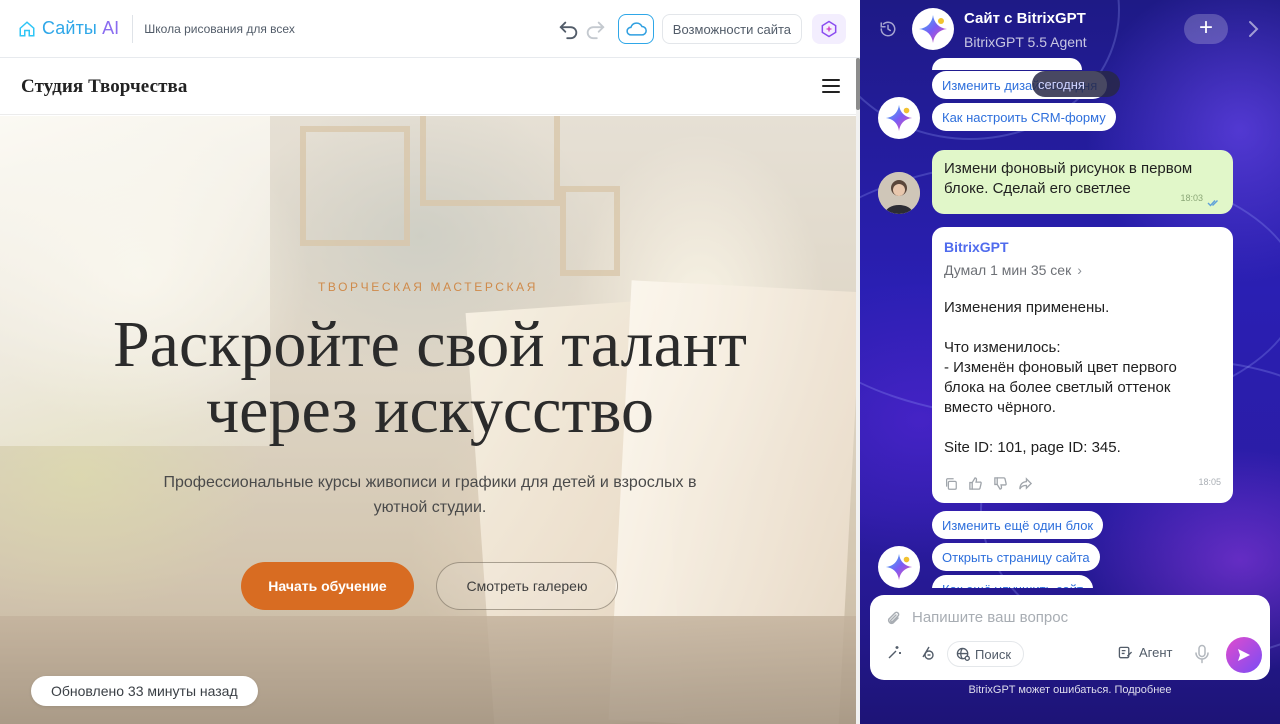 The height and width of the screenshot is (724, 1280). What do you see at coordinates (927, 653) in the screenshot?
I see `knowledge-icon` at bounding box center [927, 653].